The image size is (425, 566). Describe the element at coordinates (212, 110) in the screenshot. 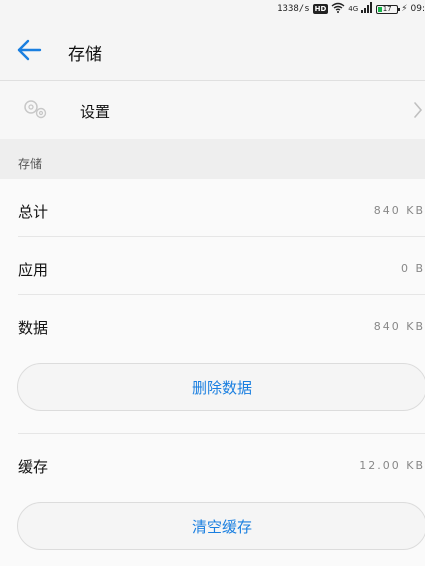

I see `settings-row: 设置` at that location.